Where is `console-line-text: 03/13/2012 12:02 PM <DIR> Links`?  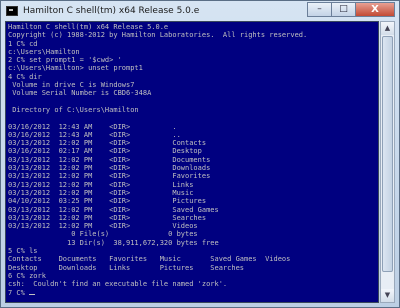
console-line-text: 03/13/2012 12:02 PM <DIR> Links is located at coordinates (101, 184).